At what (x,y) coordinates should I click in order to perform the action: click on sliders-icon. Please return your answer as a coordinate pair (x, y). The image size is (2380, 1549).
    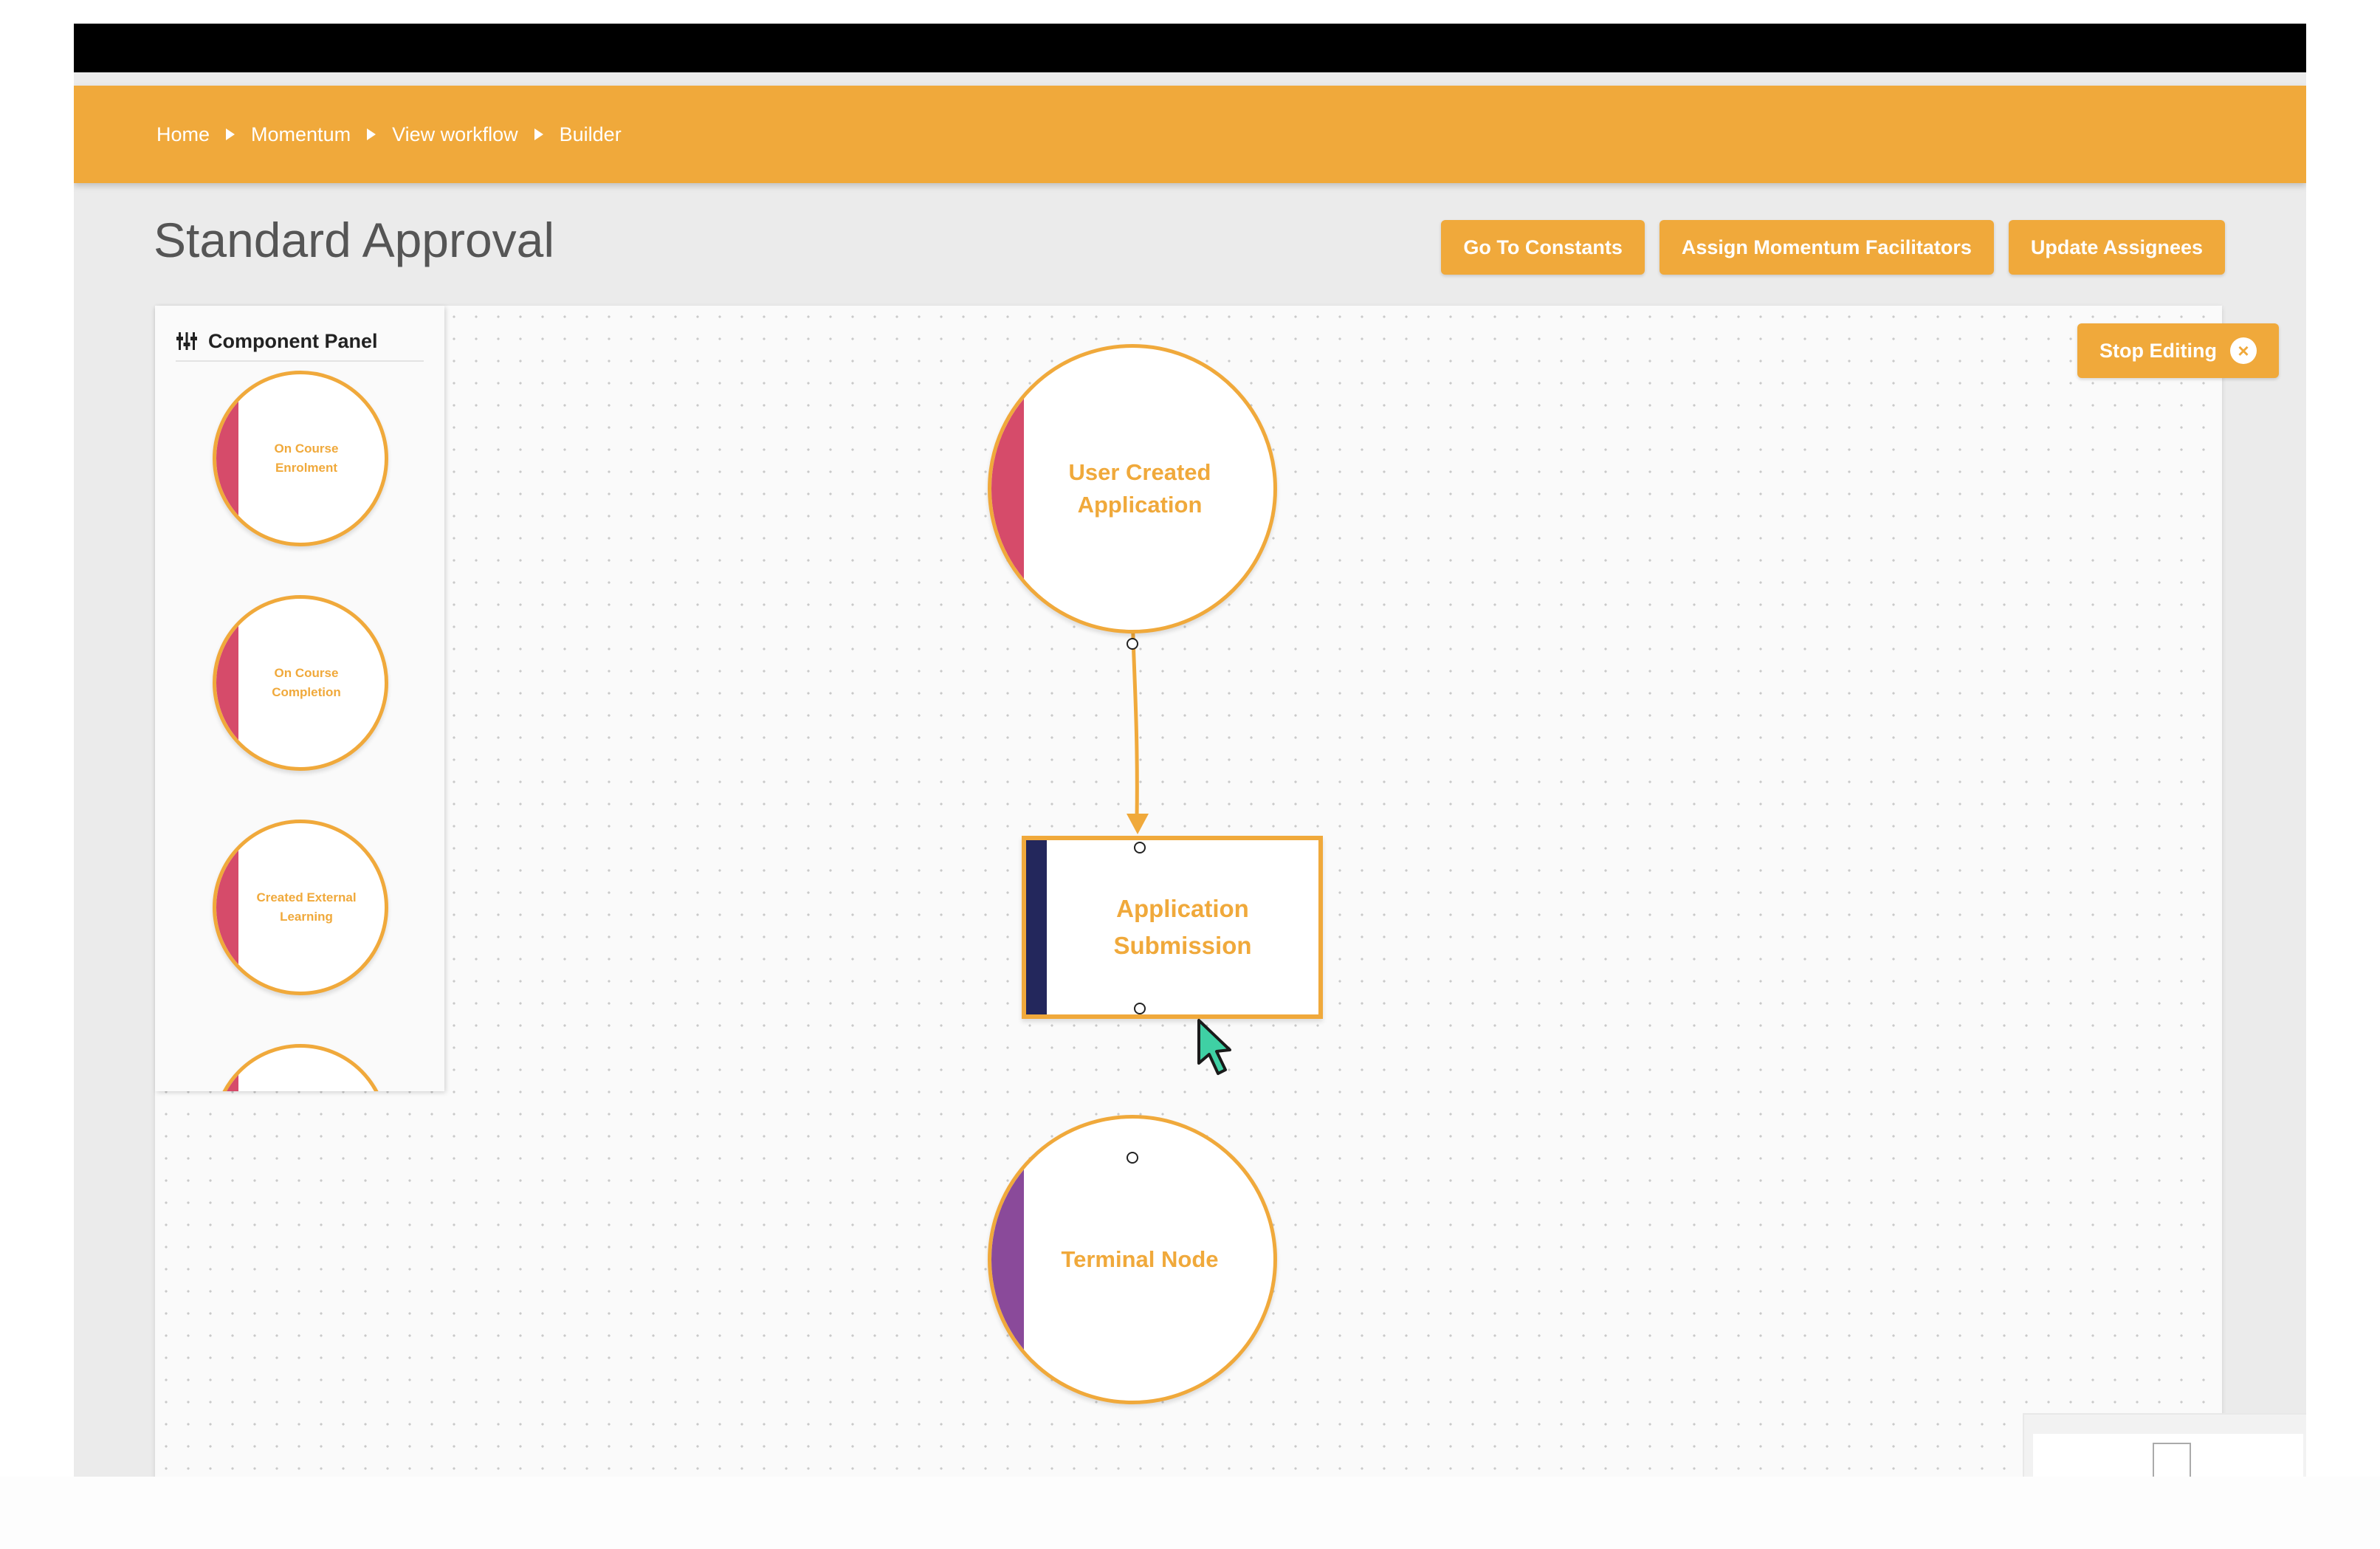
    Looking at the image, I should click on (186, 341).